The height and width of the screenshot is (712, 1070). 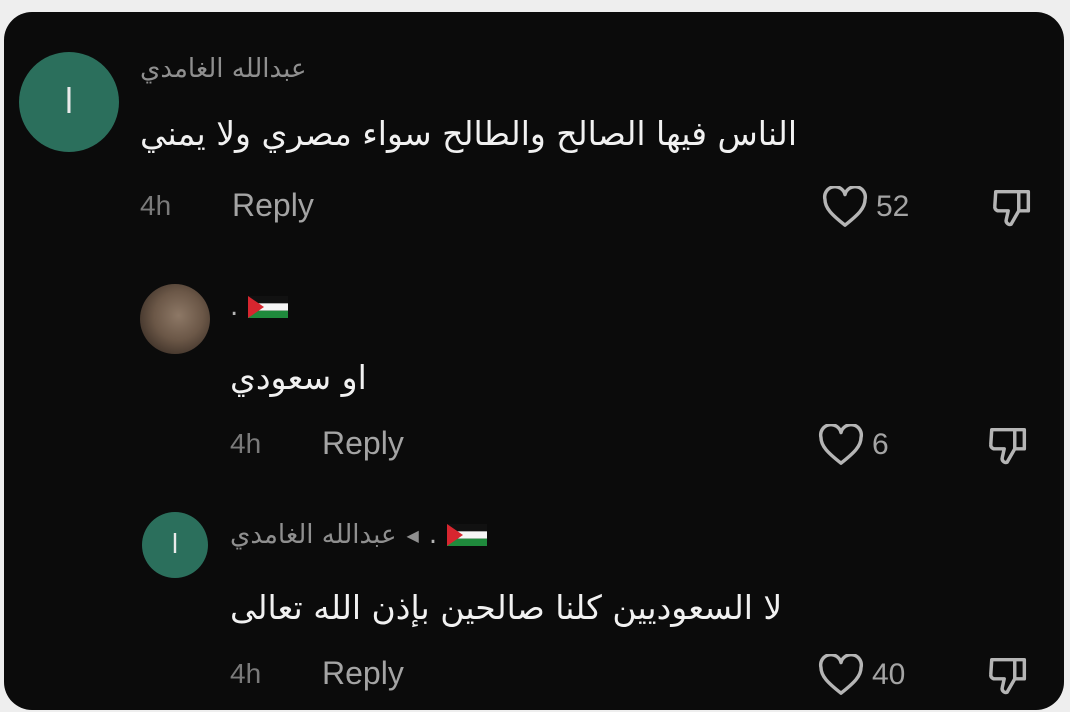 I want to click on comment-username-row: ., so click(x=259, y=307).